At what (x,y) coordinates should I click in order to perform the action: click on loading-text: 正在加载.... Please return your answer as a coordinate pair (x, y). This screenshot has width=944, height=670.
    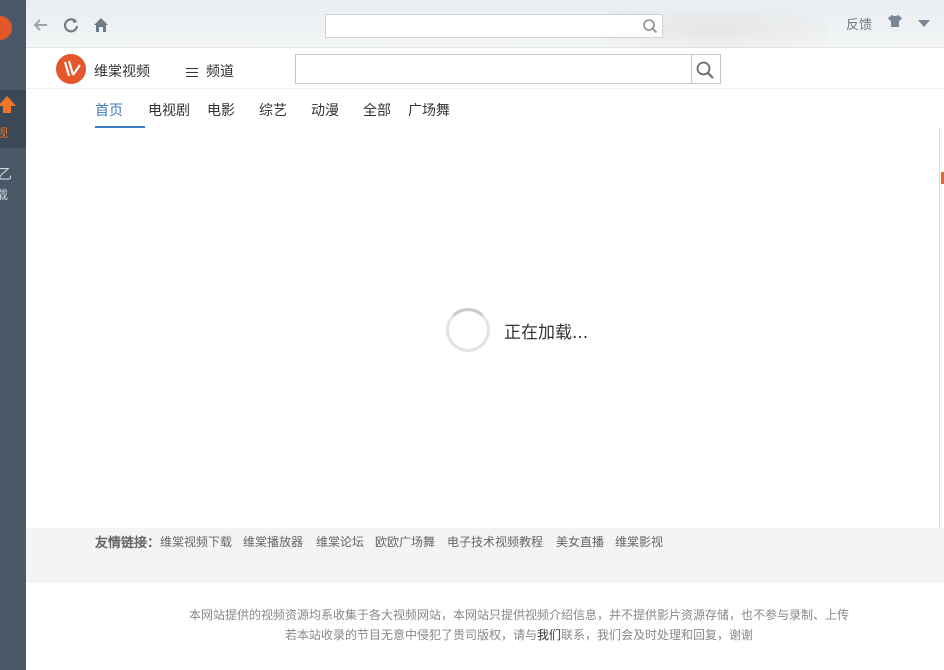
    Looking at the image, I should click on (546, 333).